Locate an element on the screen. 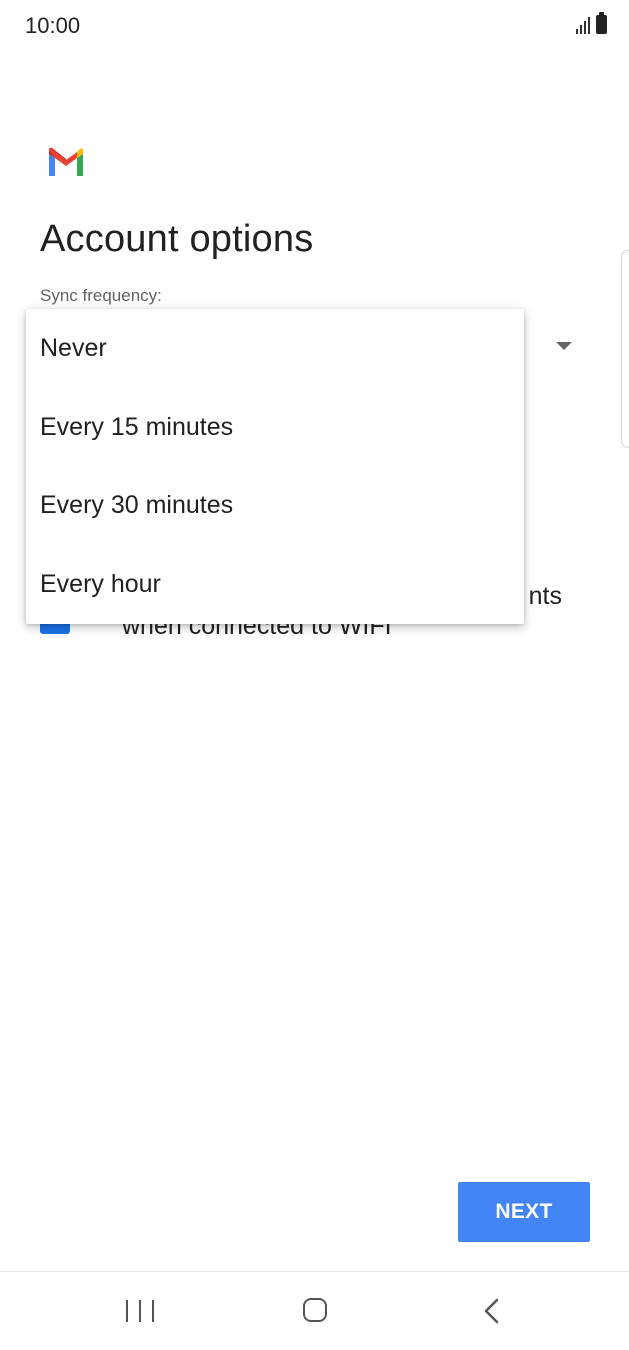  gmail-icon is located at coordinates (66, 161).